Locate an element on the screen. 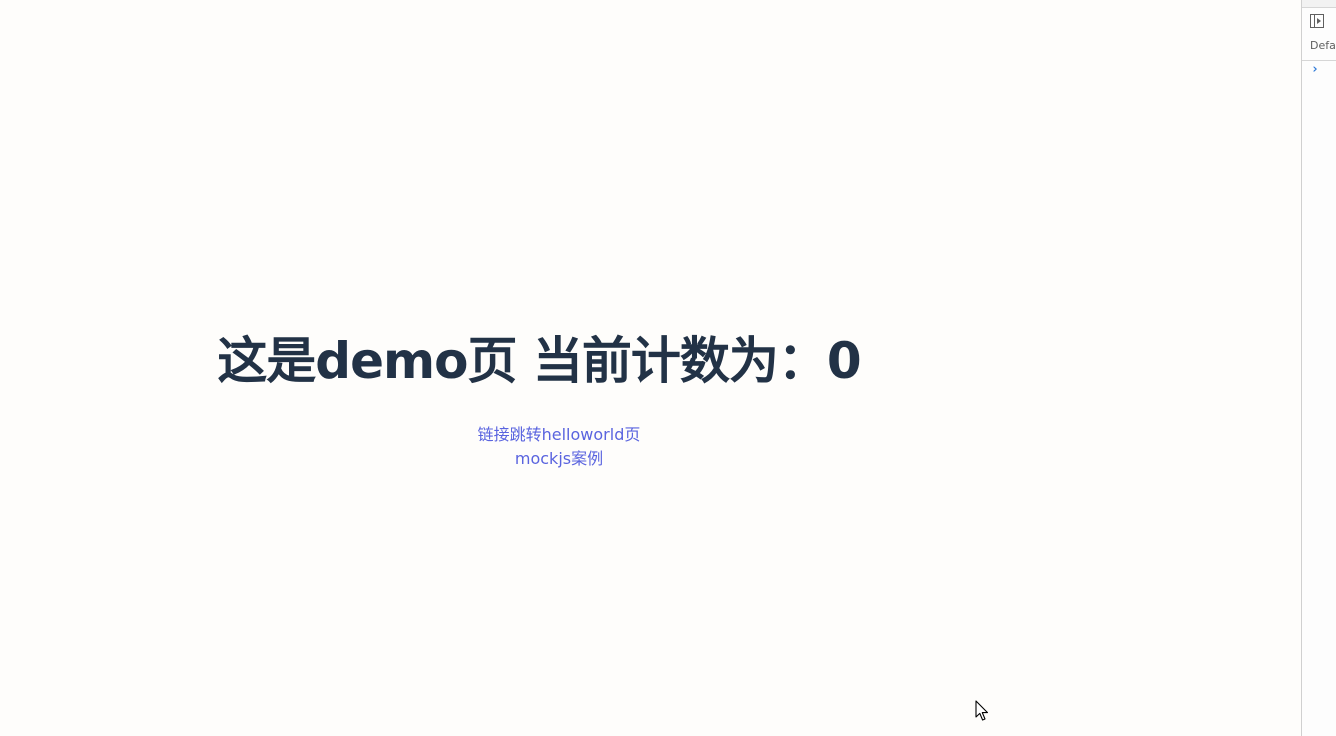  page-title: 这是demo页 当前计数为：0 is located at coordinates (539, 361).